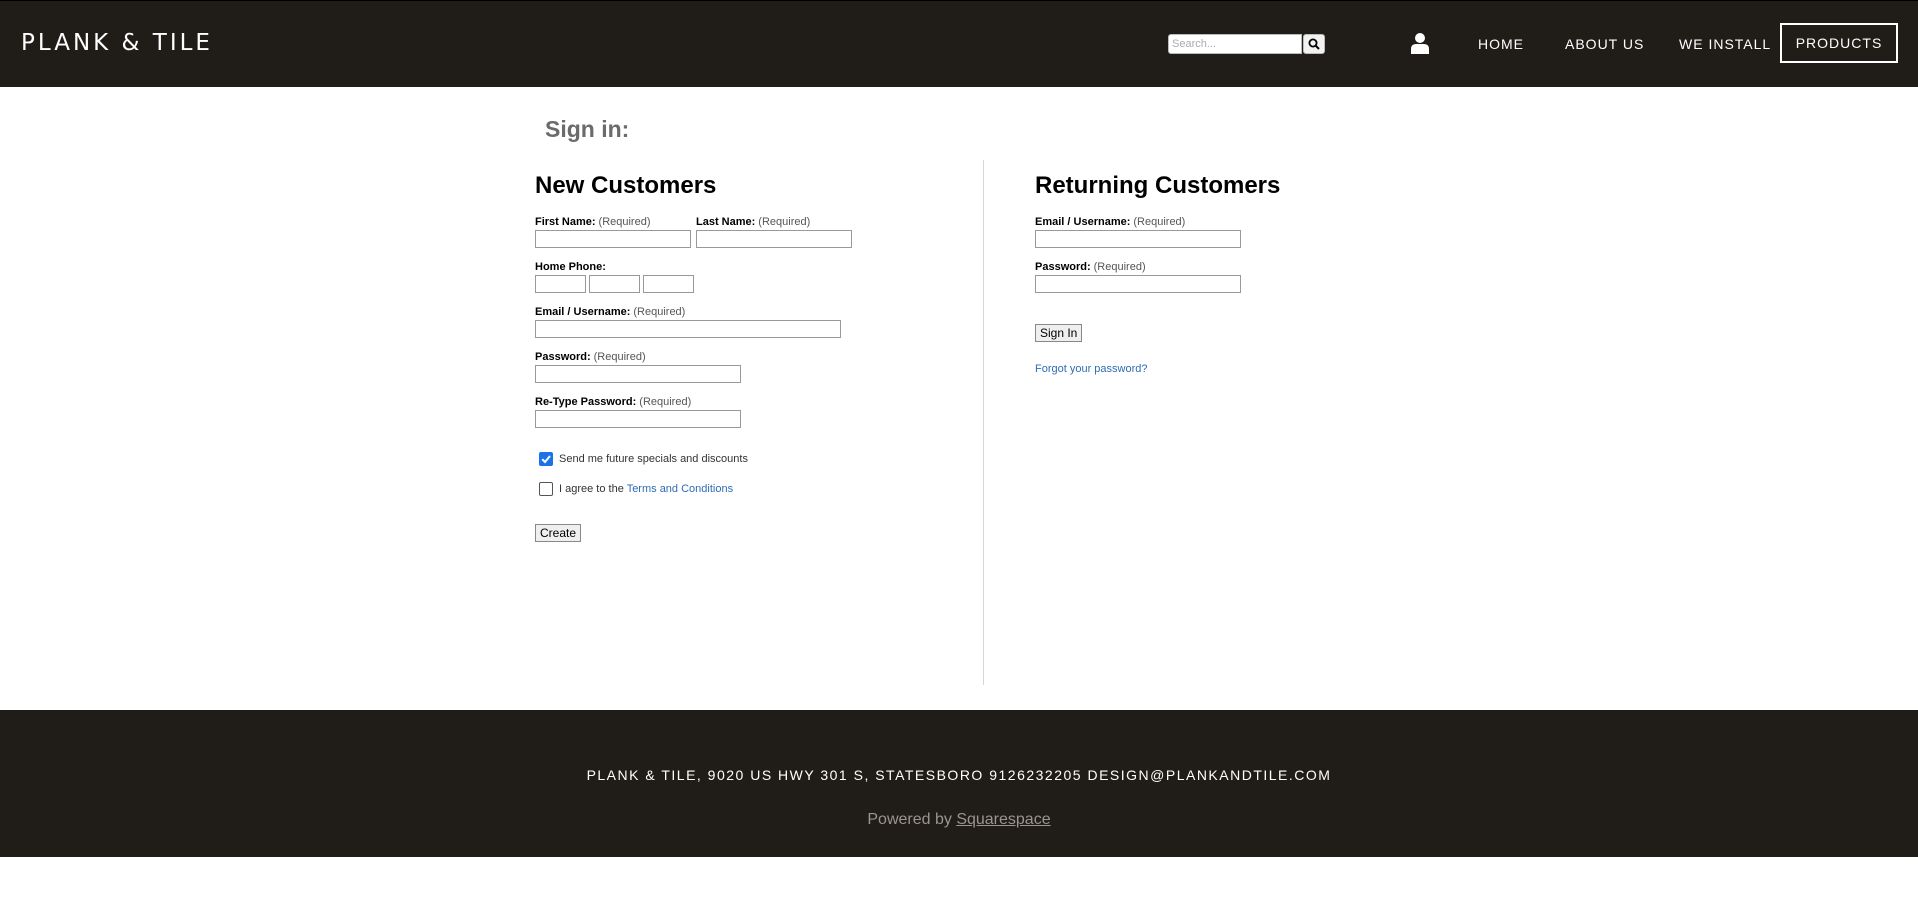 The height and width of the screenshot is (918, 1918). What do you see at coordinates (546, 489) in the screenshot?
I see `terms-checkbox` at bounding box center [546, 489].